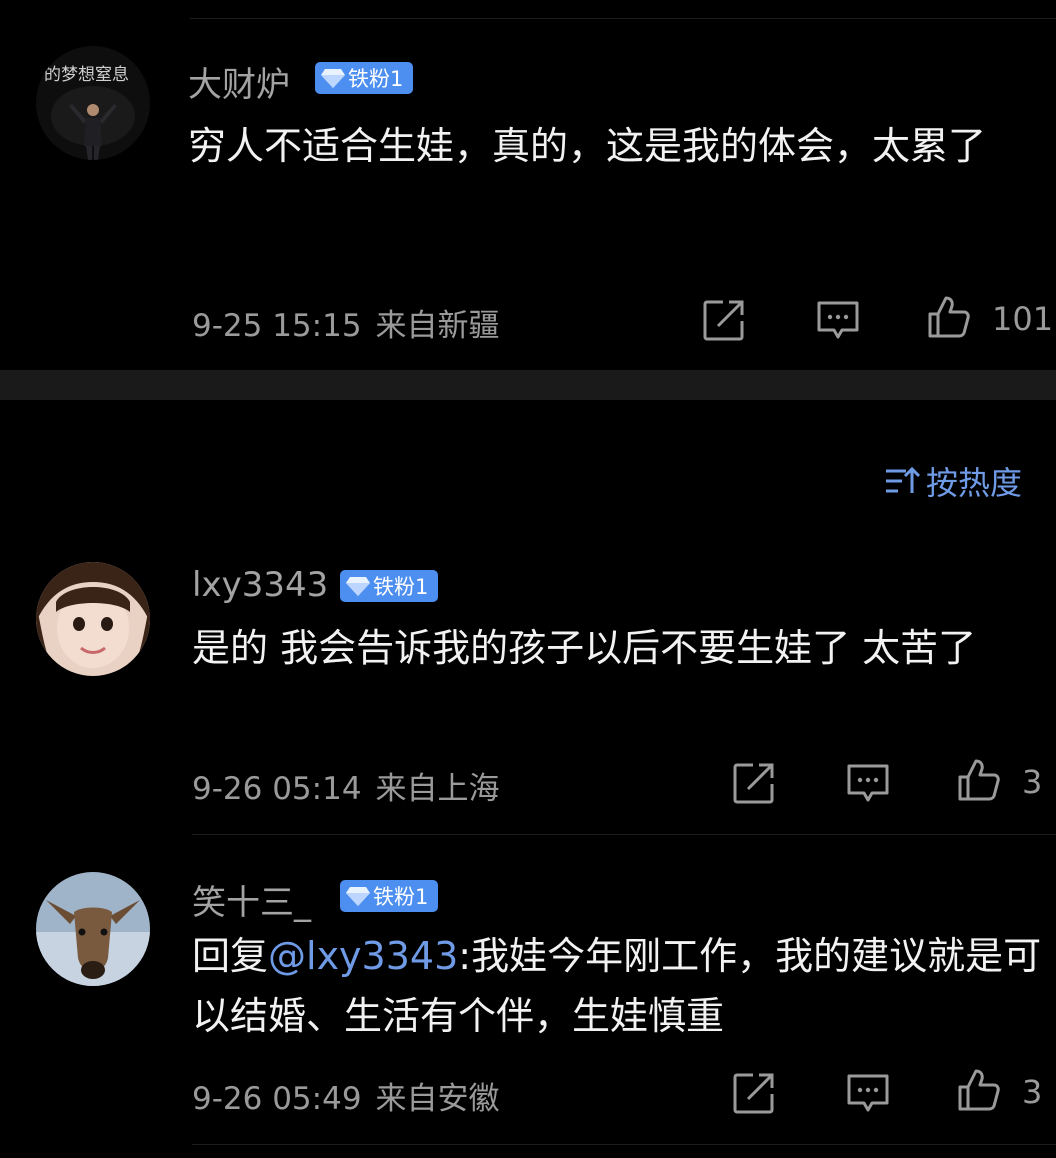 This screenshot has height=1158, width=1056. Describe the element at coordinates (528, 385) in the screenshot. I see `section-separator` at that location.